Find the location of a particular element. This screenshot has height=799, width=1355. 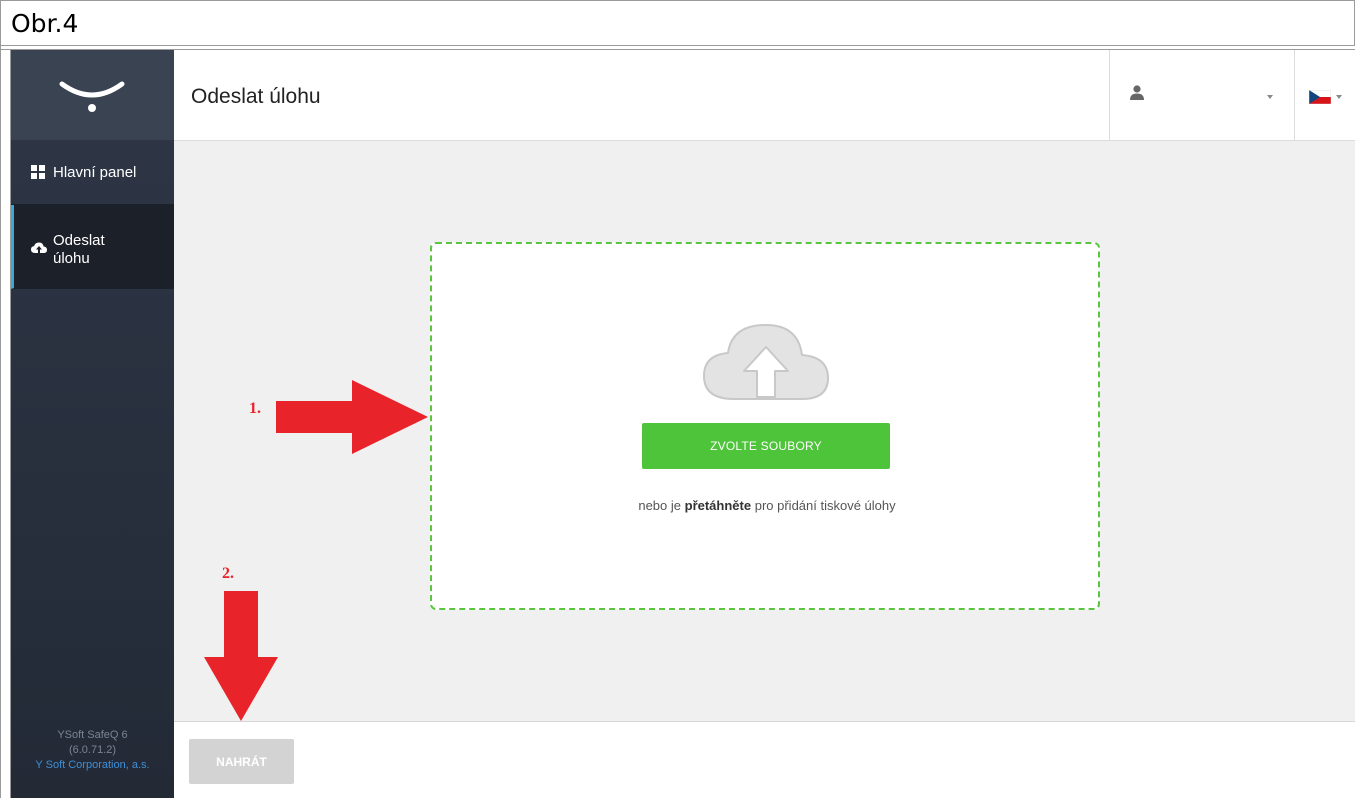

step-1-label: 1. is located at coordinates (255, 408).